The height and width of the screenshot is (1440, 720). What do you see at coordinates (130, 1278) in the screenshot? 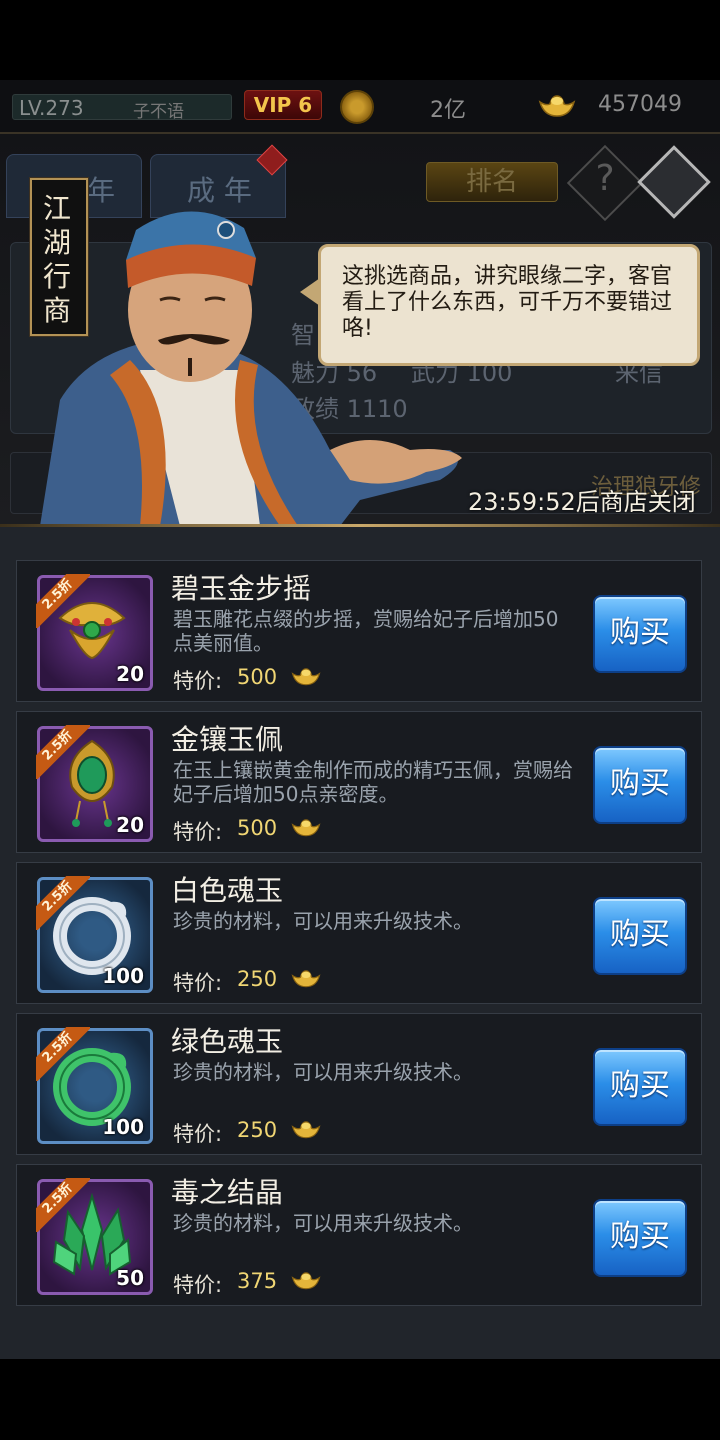
I see `item-quantity: 50` at bounding box center [130, 1278].